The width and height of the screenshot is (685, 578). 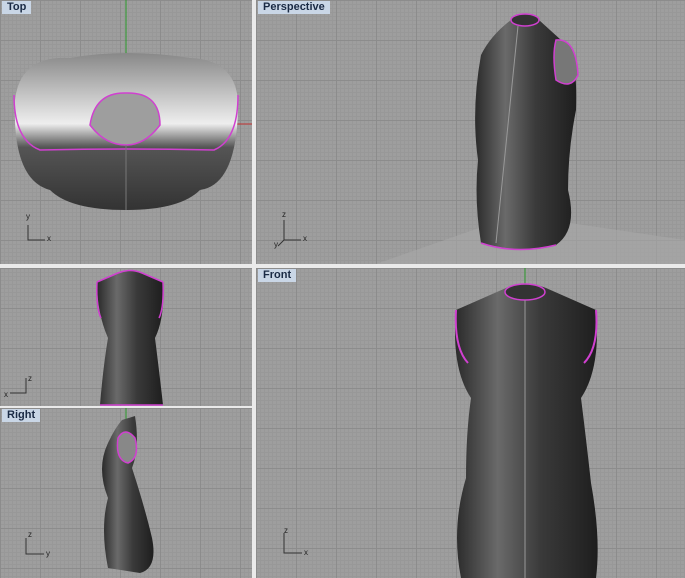 What do you see at coordinates (21, 415) in the screenshot?
I see `viewport-label-right: Right` at bounding box center [21, 415].